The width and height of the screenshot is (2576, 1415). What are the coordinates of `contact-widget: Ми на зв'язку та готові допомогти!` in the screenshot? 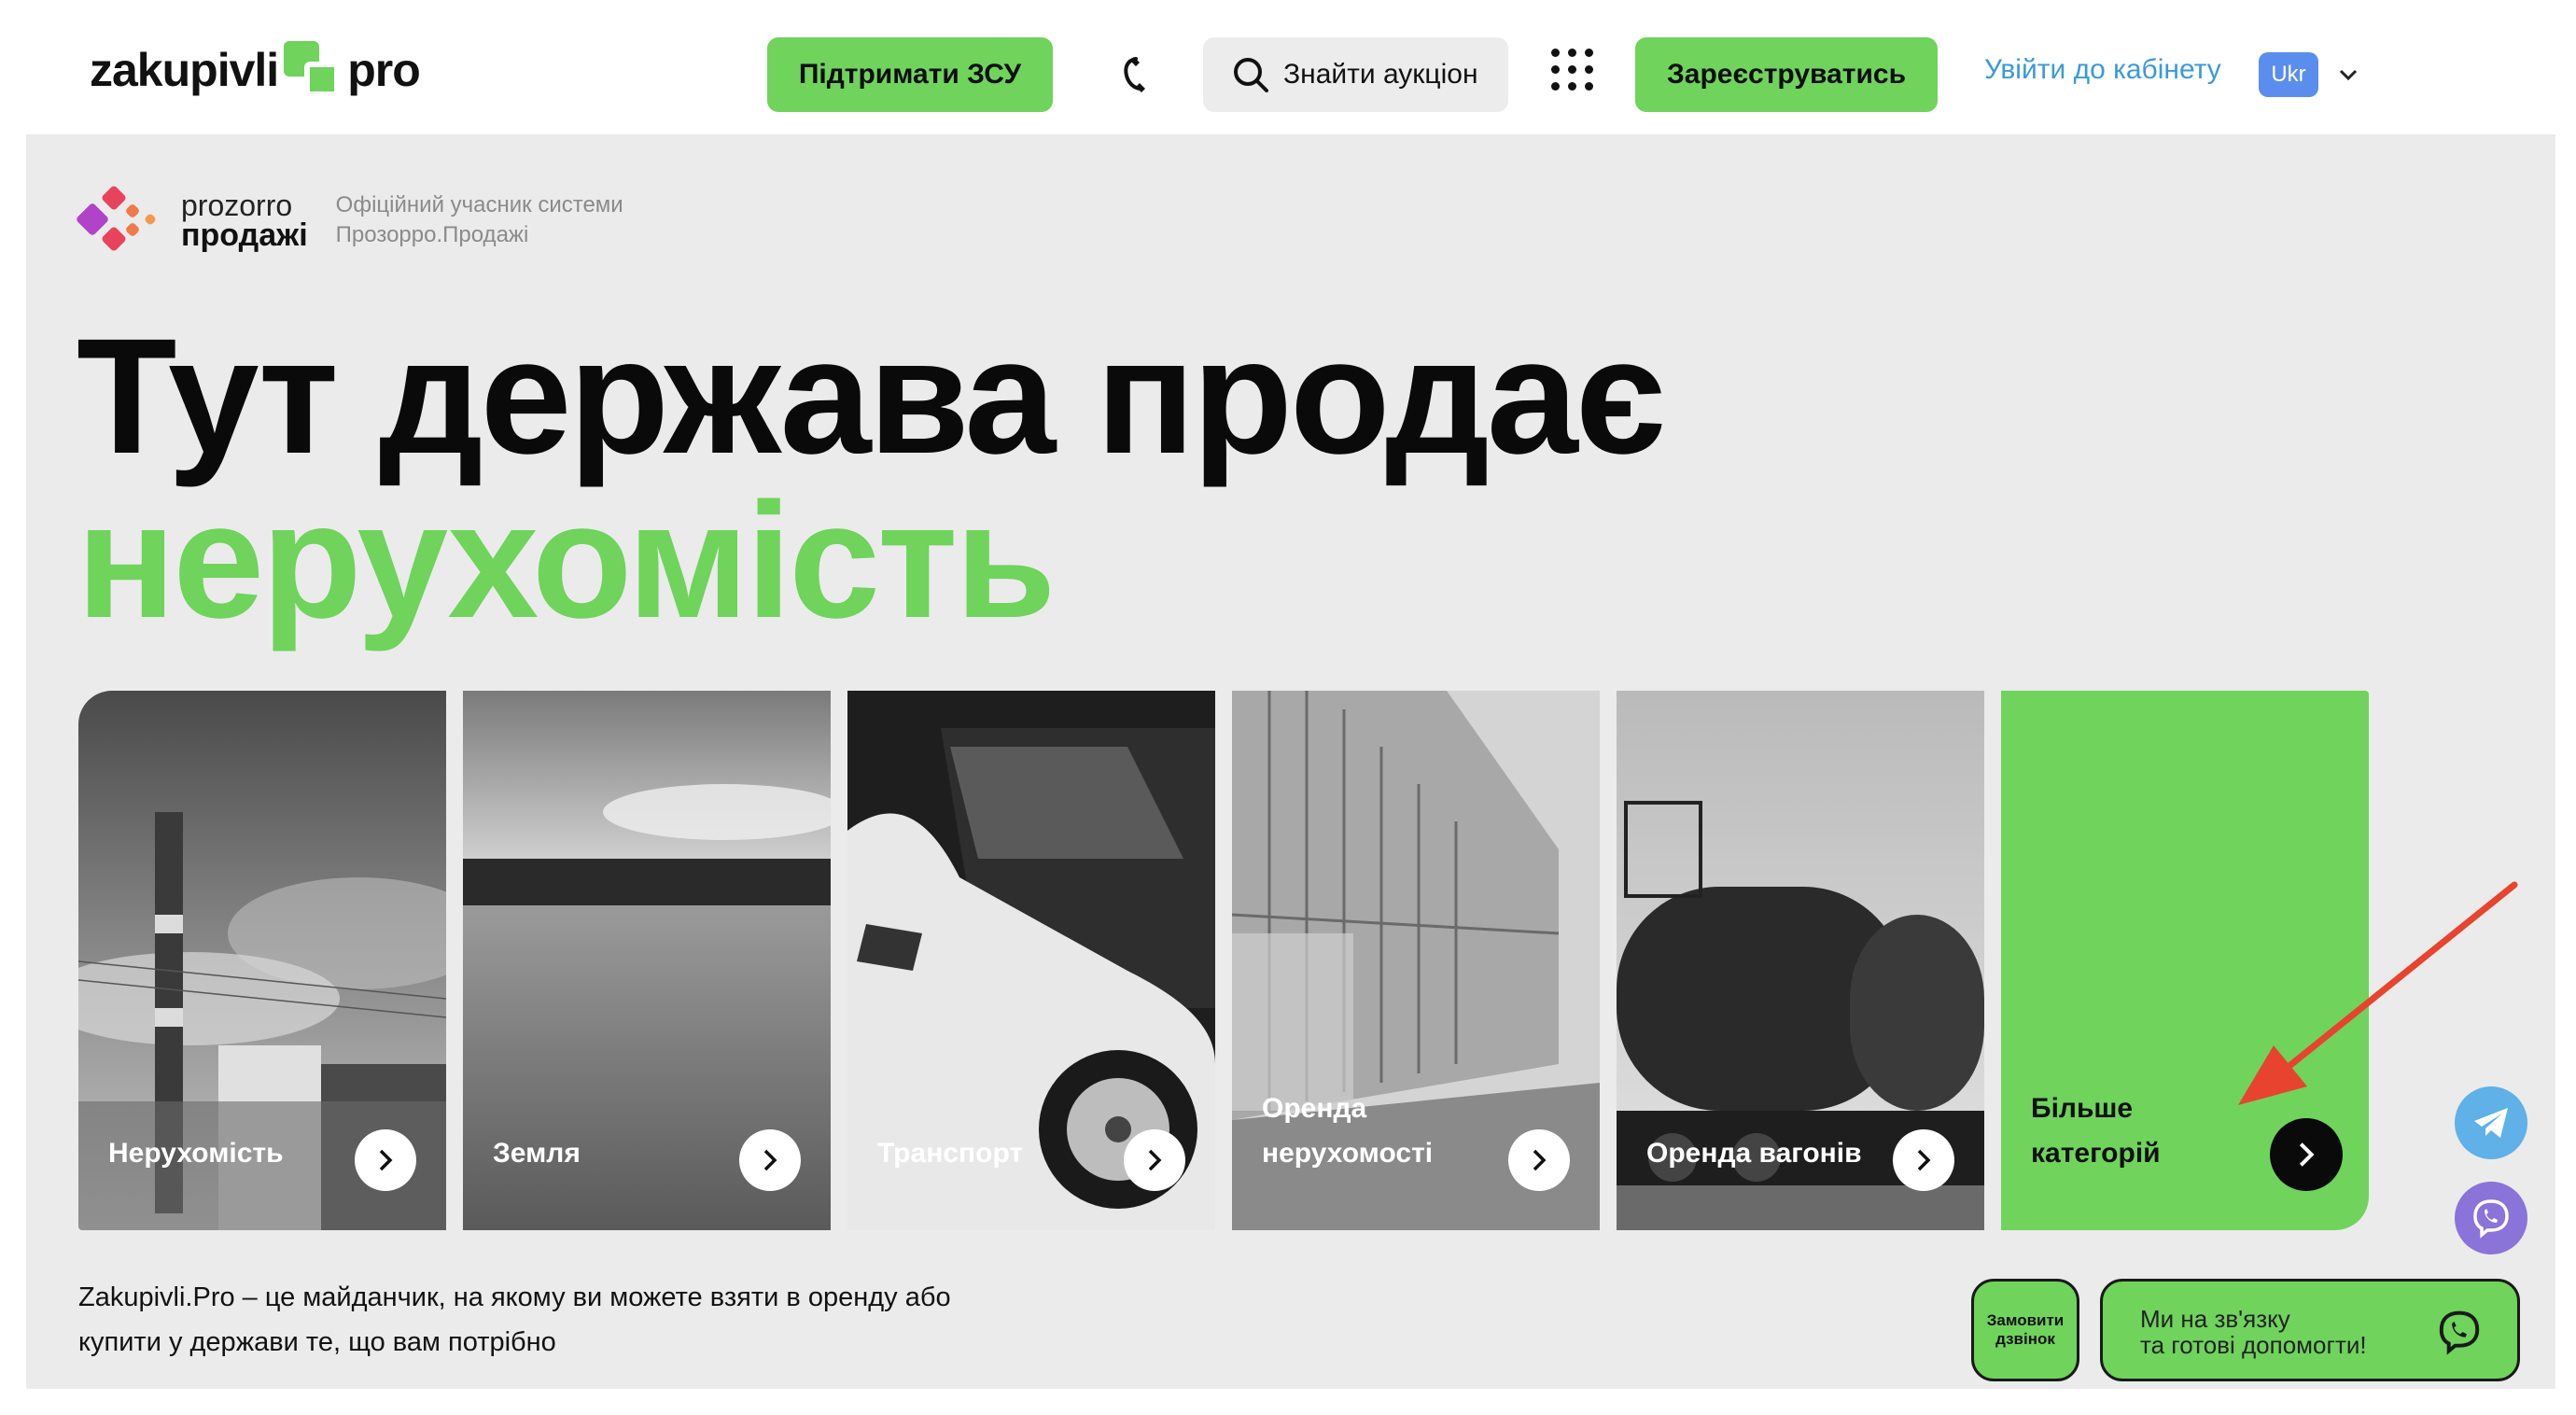 It's located at (2310, 1330).